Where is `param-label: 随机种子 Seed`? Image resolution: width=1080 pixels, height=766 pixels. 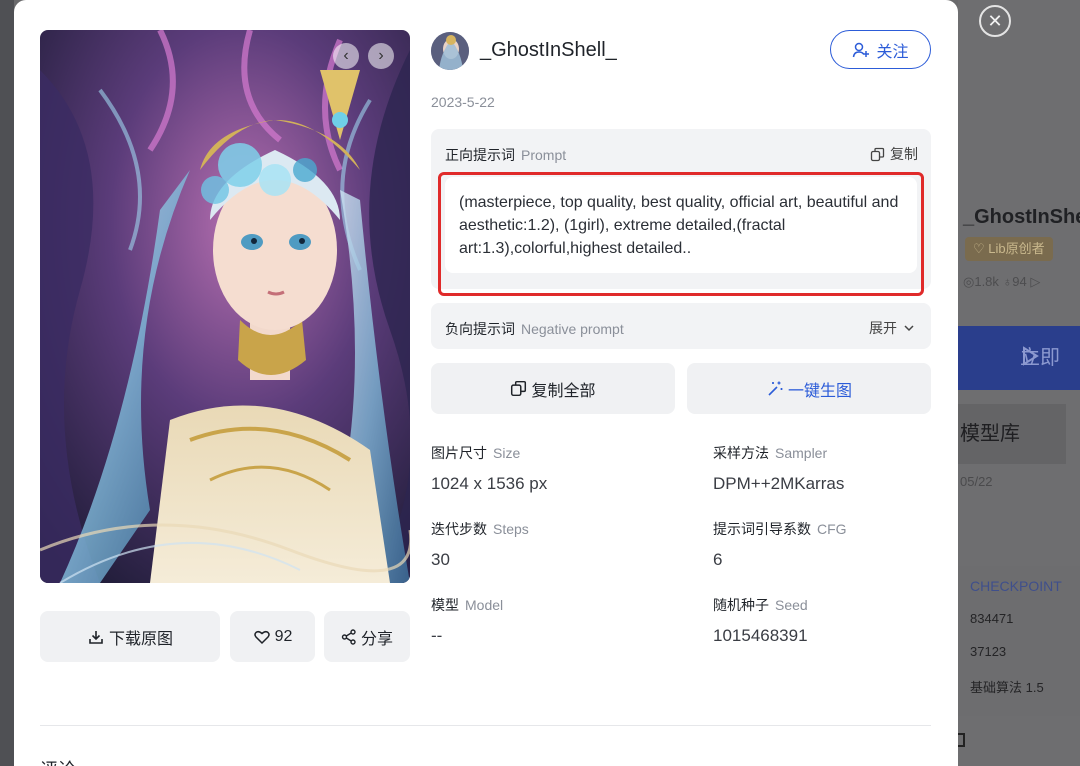
param-label: 随机种子 Seed is located at coordinates (760, 605).